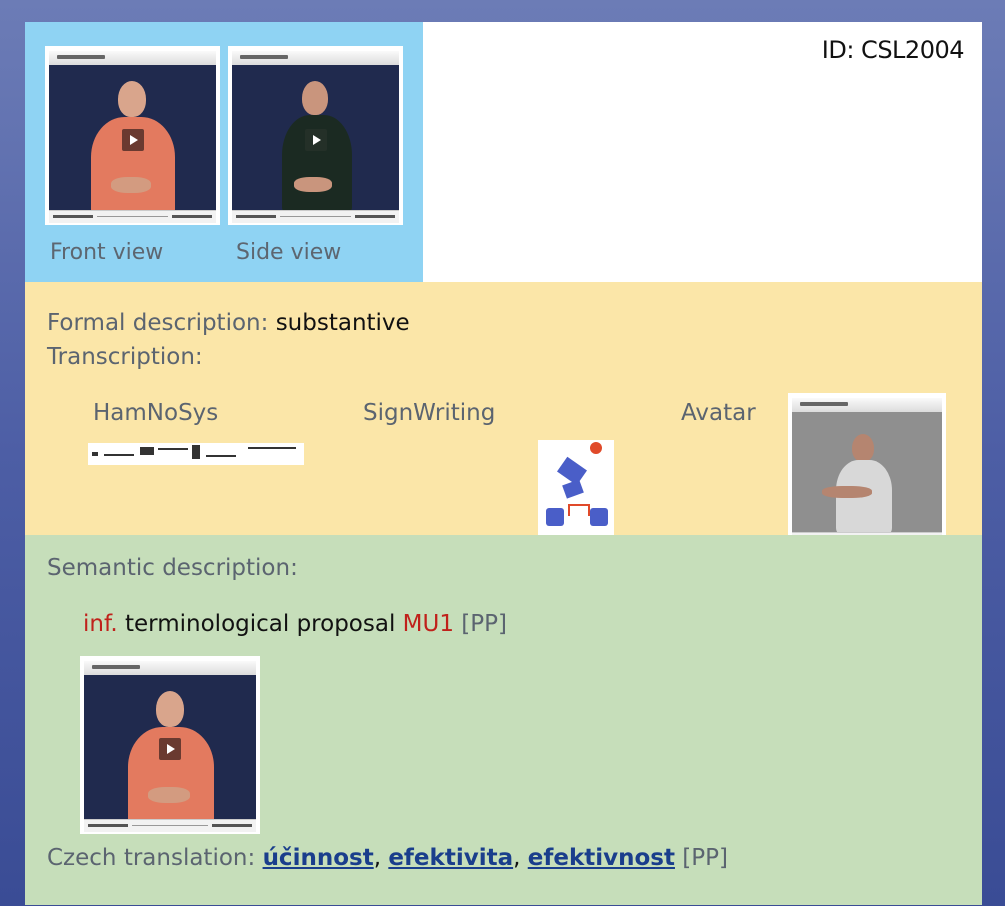 This screenshot has height=906, width=1005. I want to click on semantic-source: [PP], so click(484, 624).